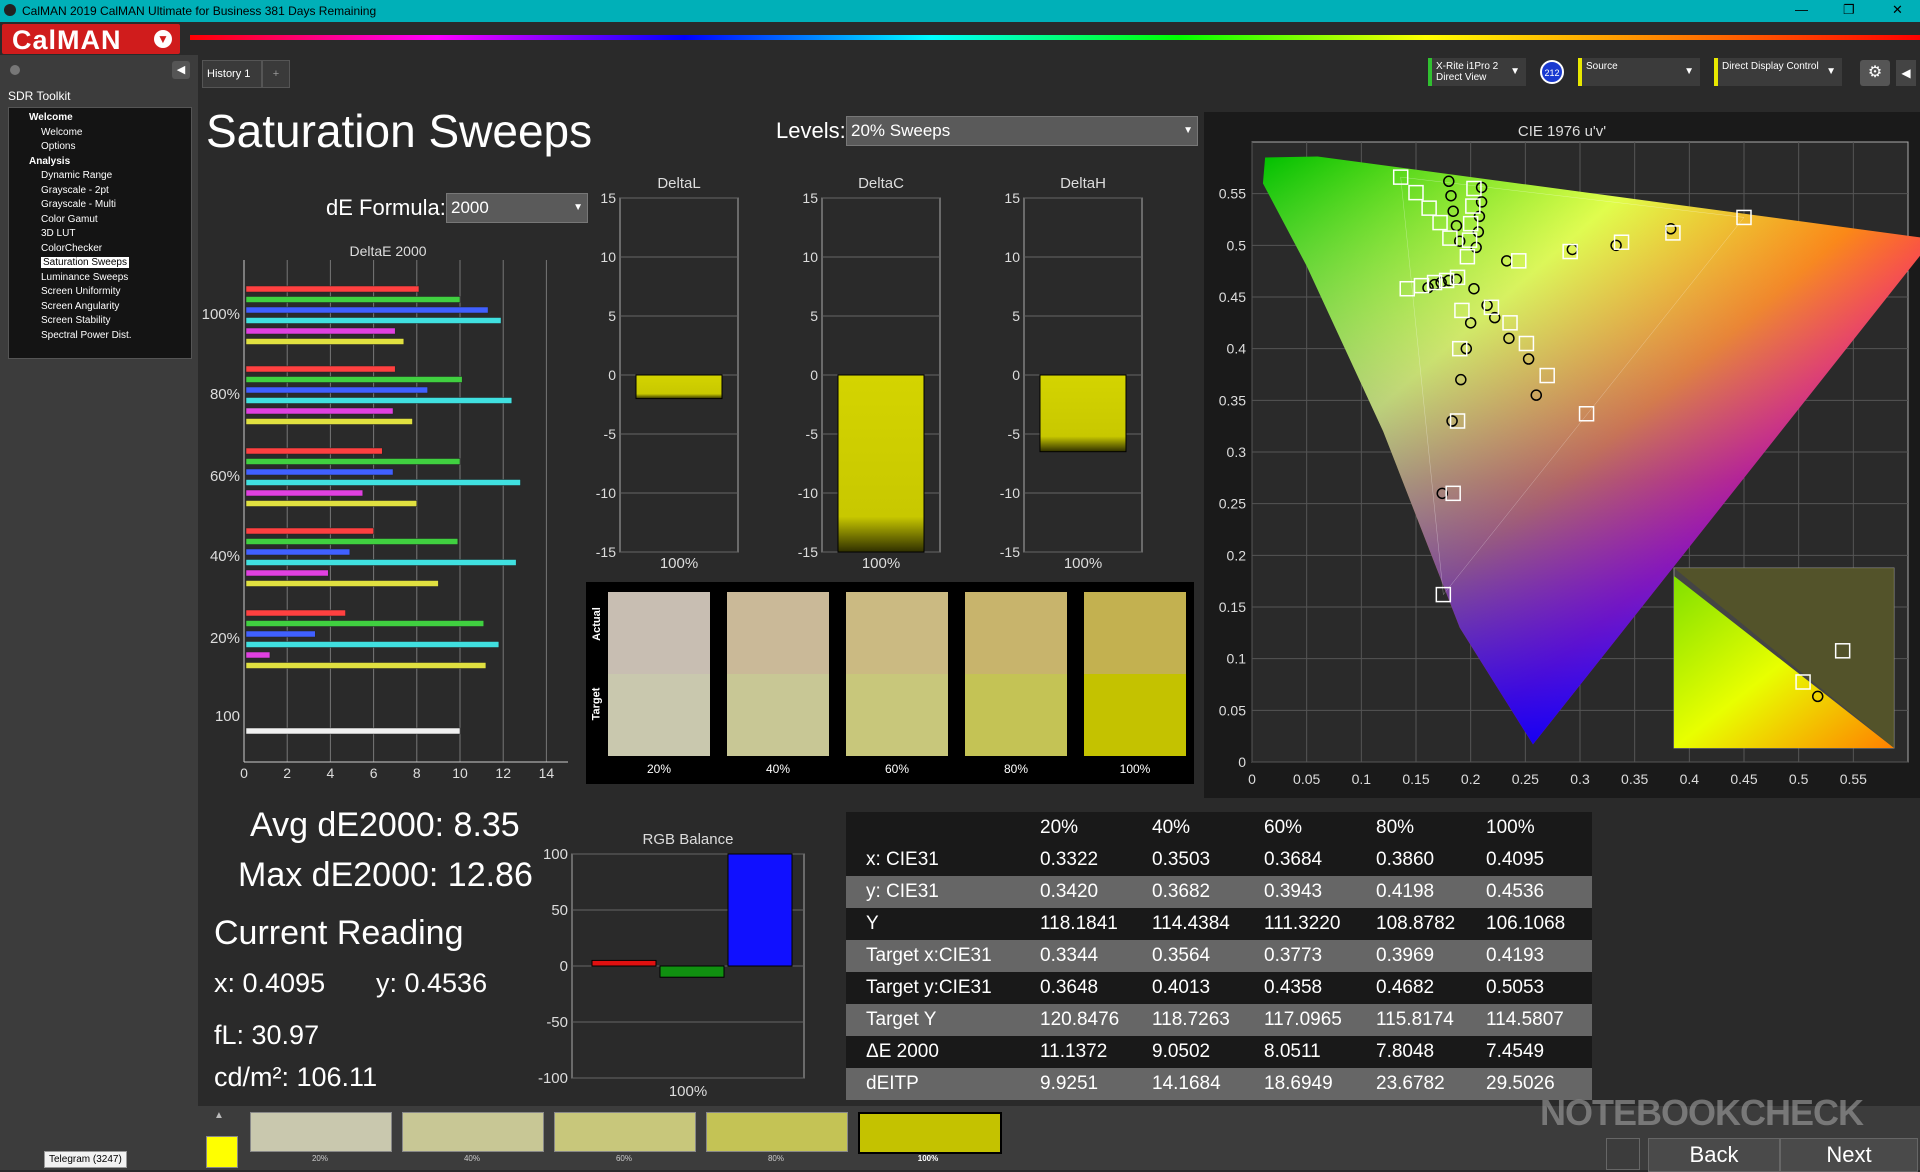 The image size is (1920, 1172). I want to click on settings-gear-icon: ⚙, so click(1875, 73).